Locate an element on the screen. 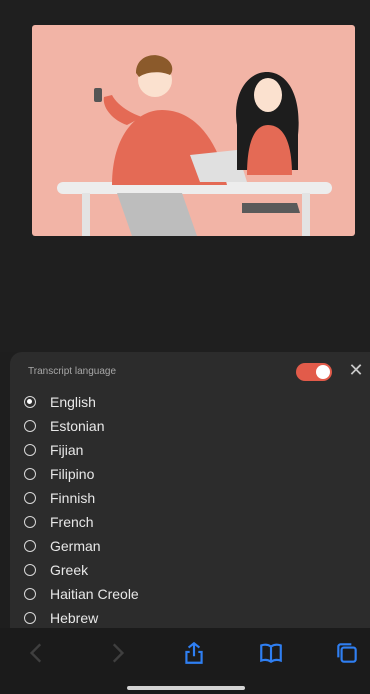 The height and width of the screenshot is (694, 370). language-label: German is located at coordinates (75, 546).